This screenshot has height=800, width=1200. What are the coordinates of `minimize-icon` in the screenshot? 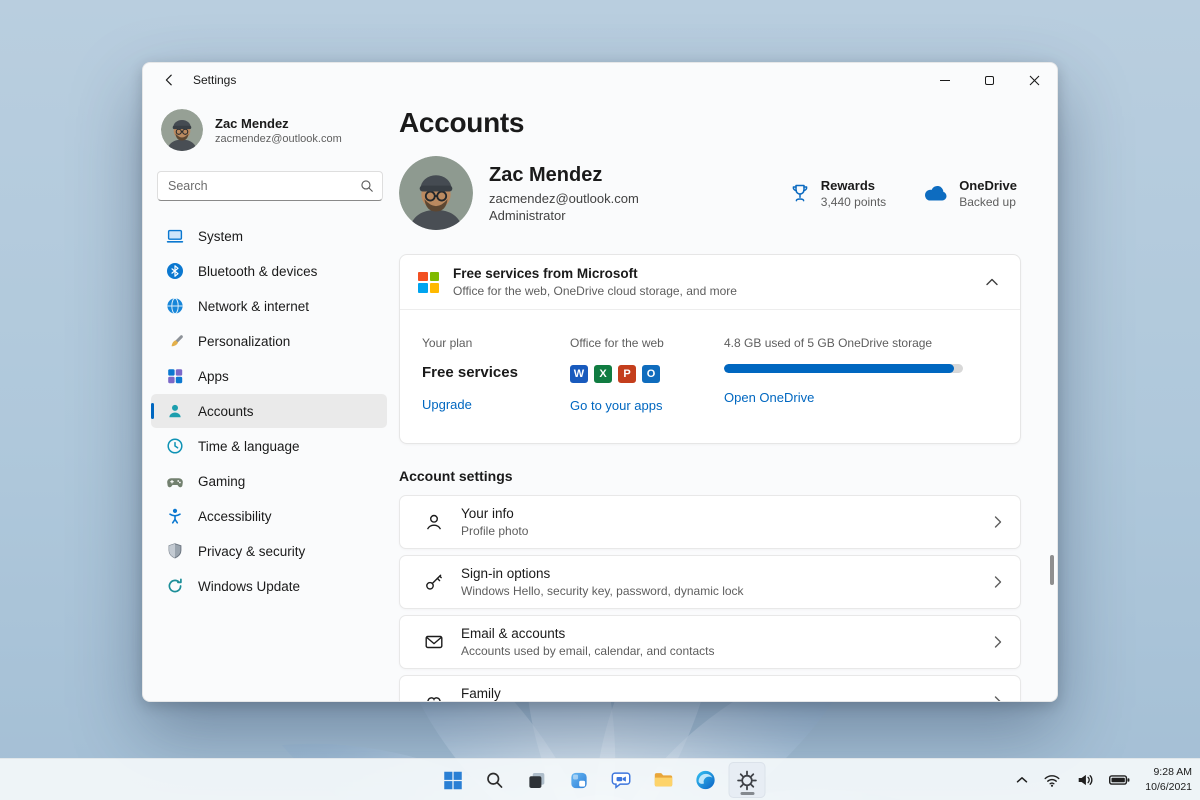 It's located at (944, 80).